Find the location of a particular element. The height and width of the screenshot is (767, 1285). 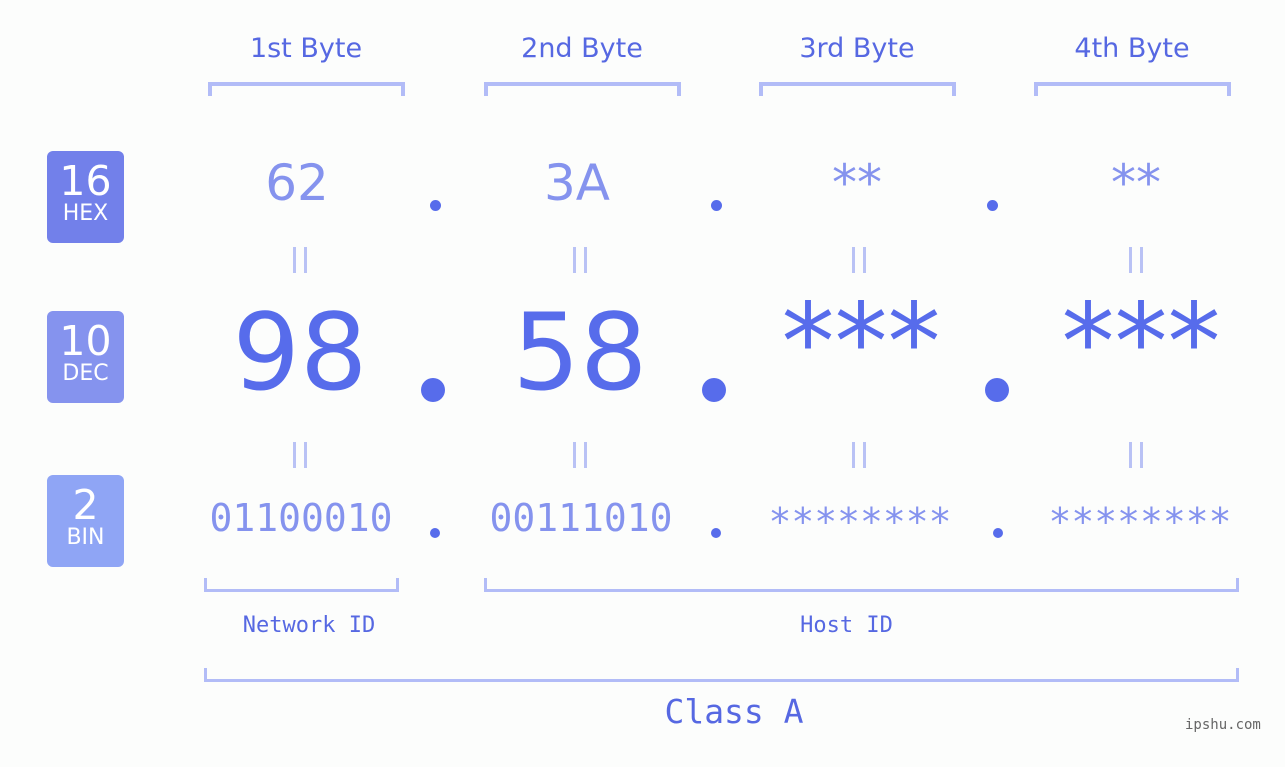

class-bracket is located at coordinates (721, 675).